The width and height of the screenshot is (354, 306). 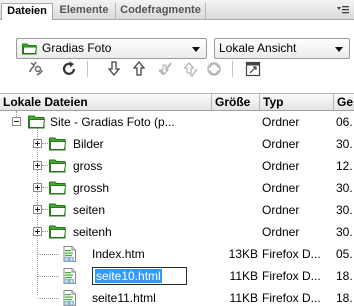 I want to click on tab-codefragmente: Codefragmente, so click(x=161, y=11).